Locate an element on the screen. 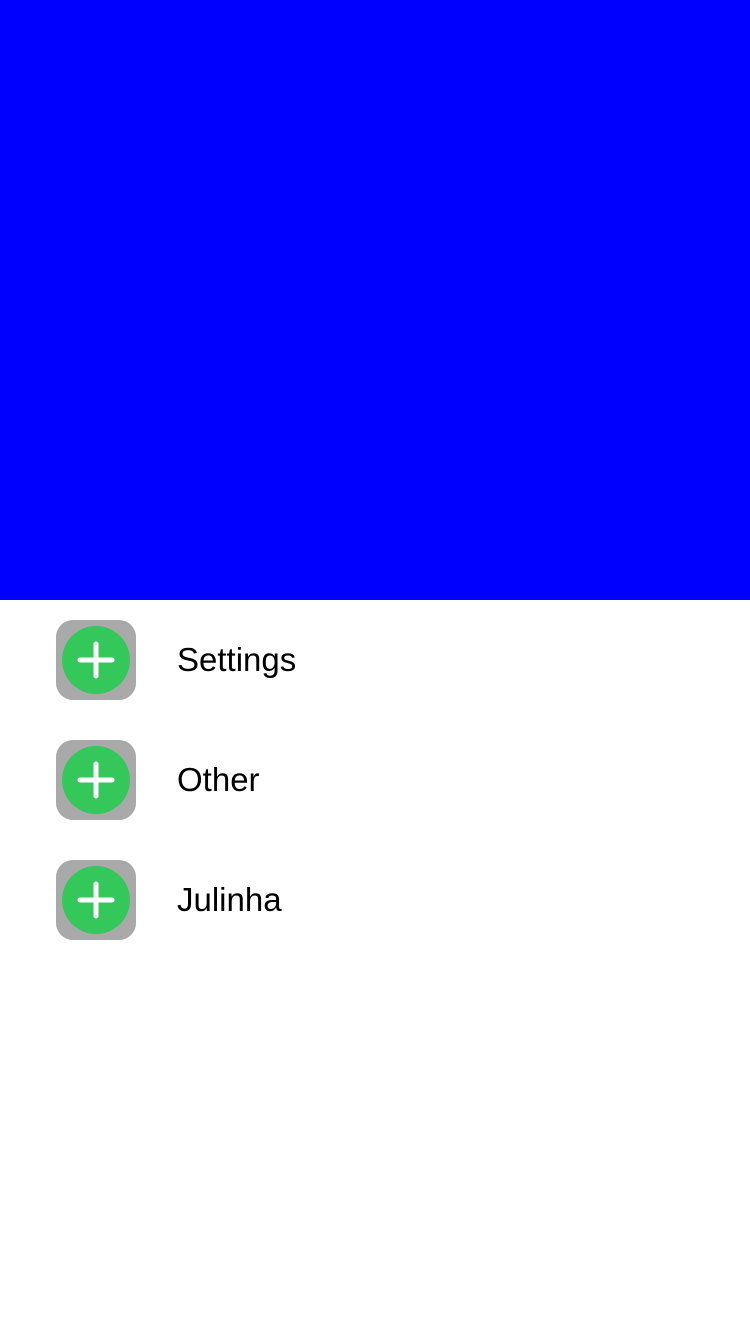  menu-item-julinha: Julinha is located at coordinates (375, 900).